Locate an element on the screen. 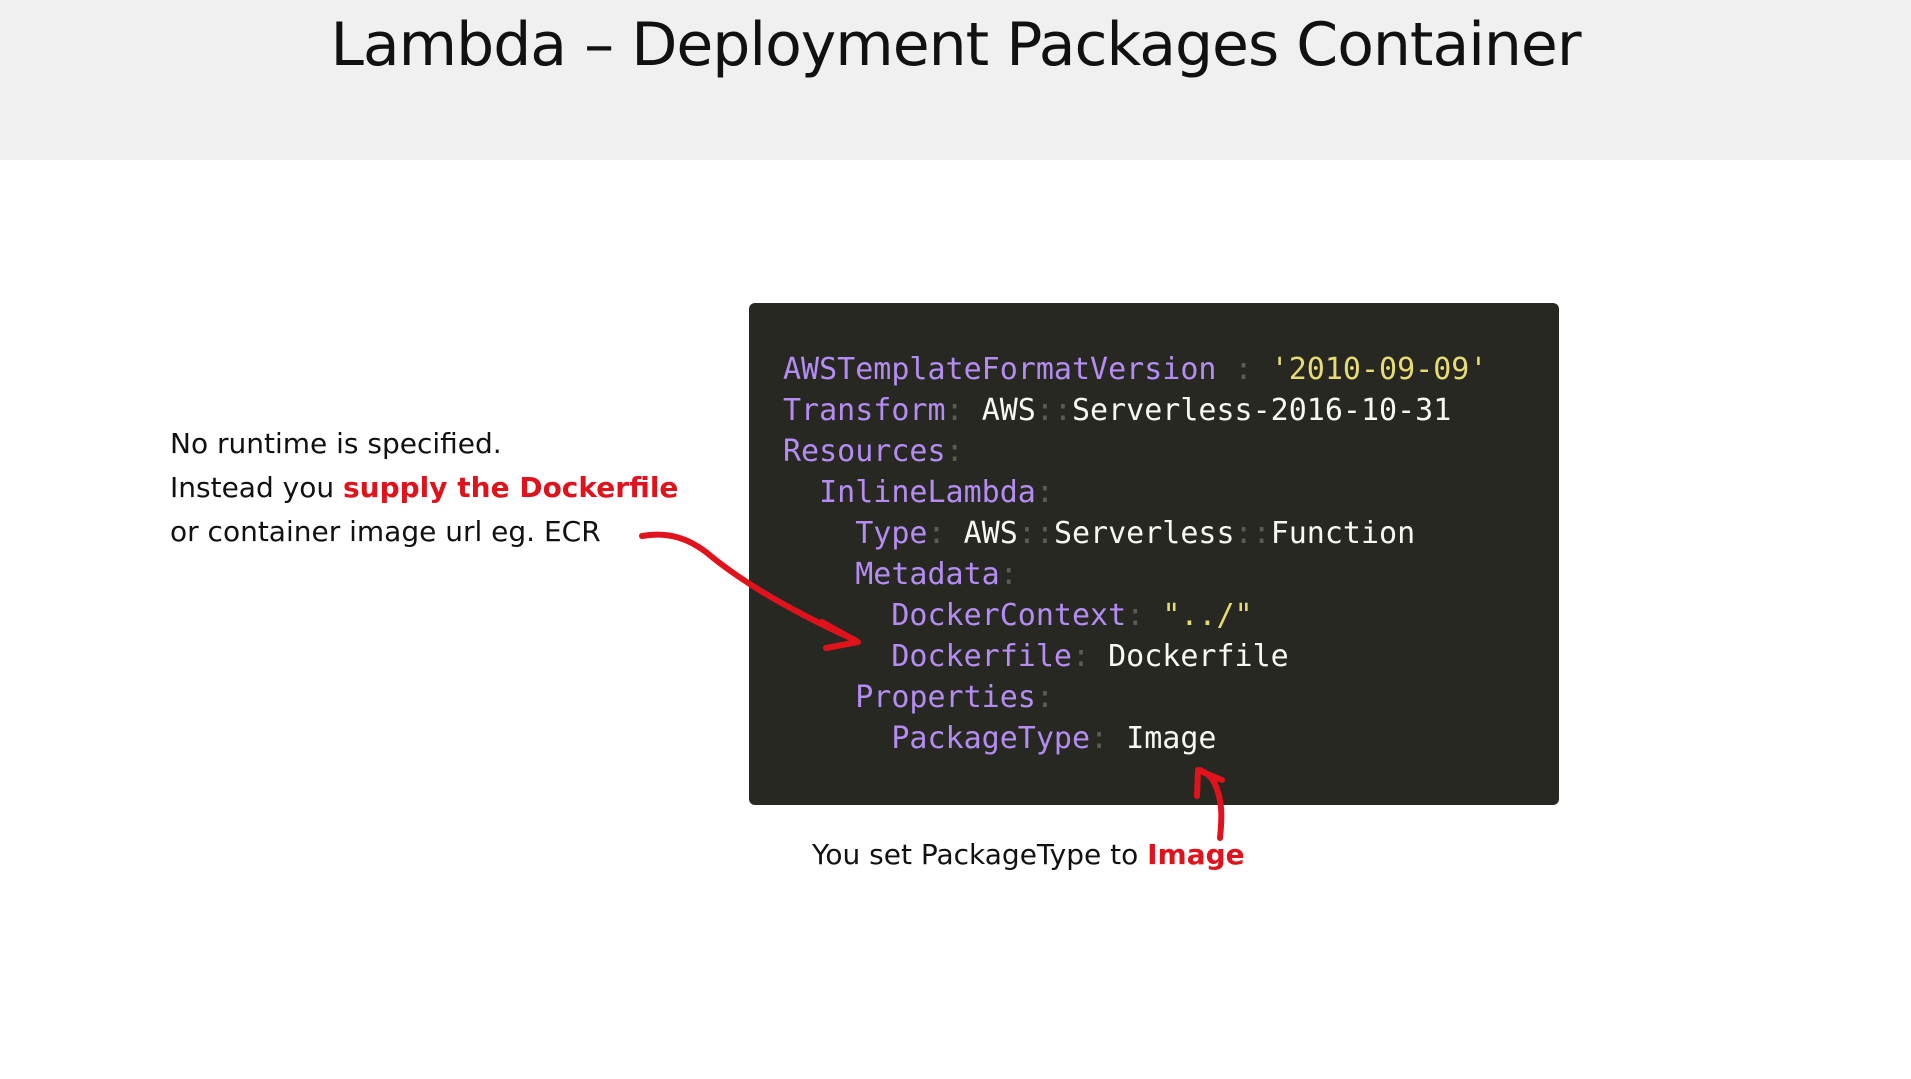  code-line-3: Resources: is located at coordinates (1171, 451).